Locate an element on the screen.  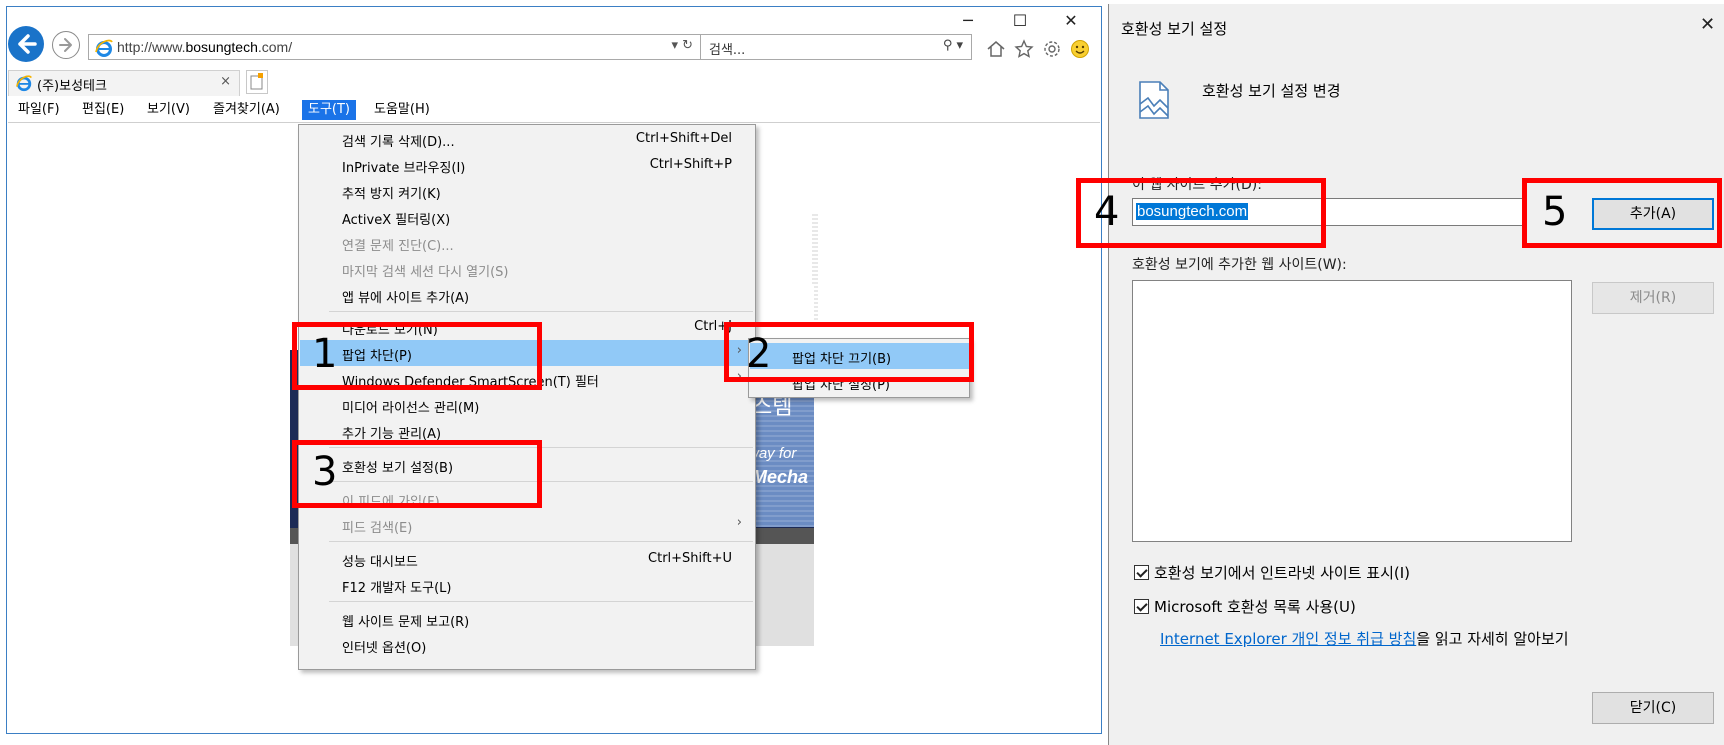
menu-edit: 편집(E) is located at coordinates (103, 110).